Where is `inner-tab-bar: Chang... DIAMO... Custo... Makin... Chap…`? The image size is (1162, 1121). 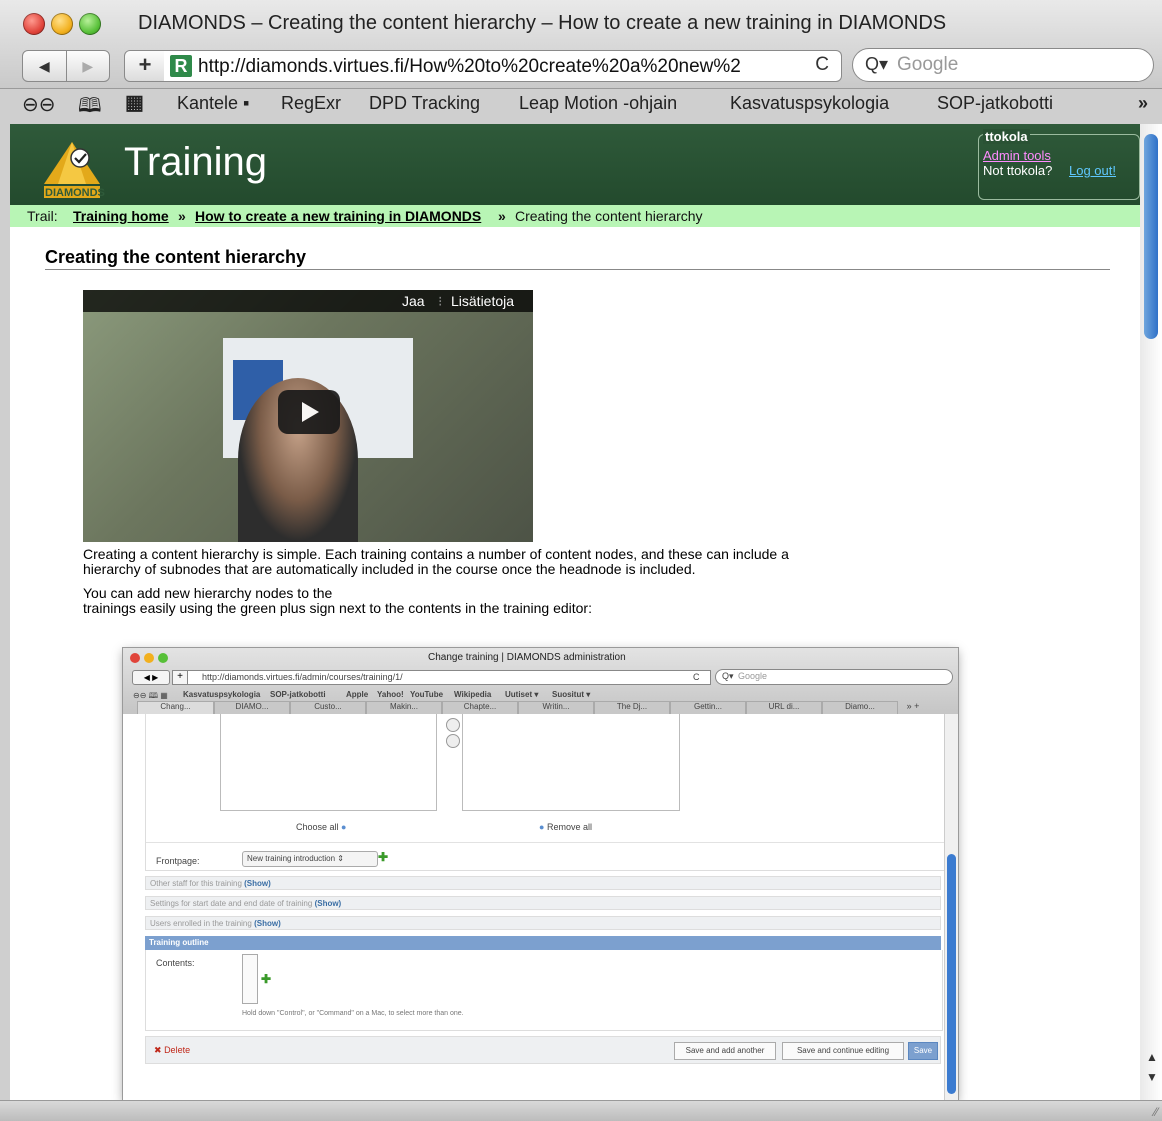
inner-tab-bar: Chang... DIAMO... Custo... Makin... Chap… is located at coordinates (547, 708).